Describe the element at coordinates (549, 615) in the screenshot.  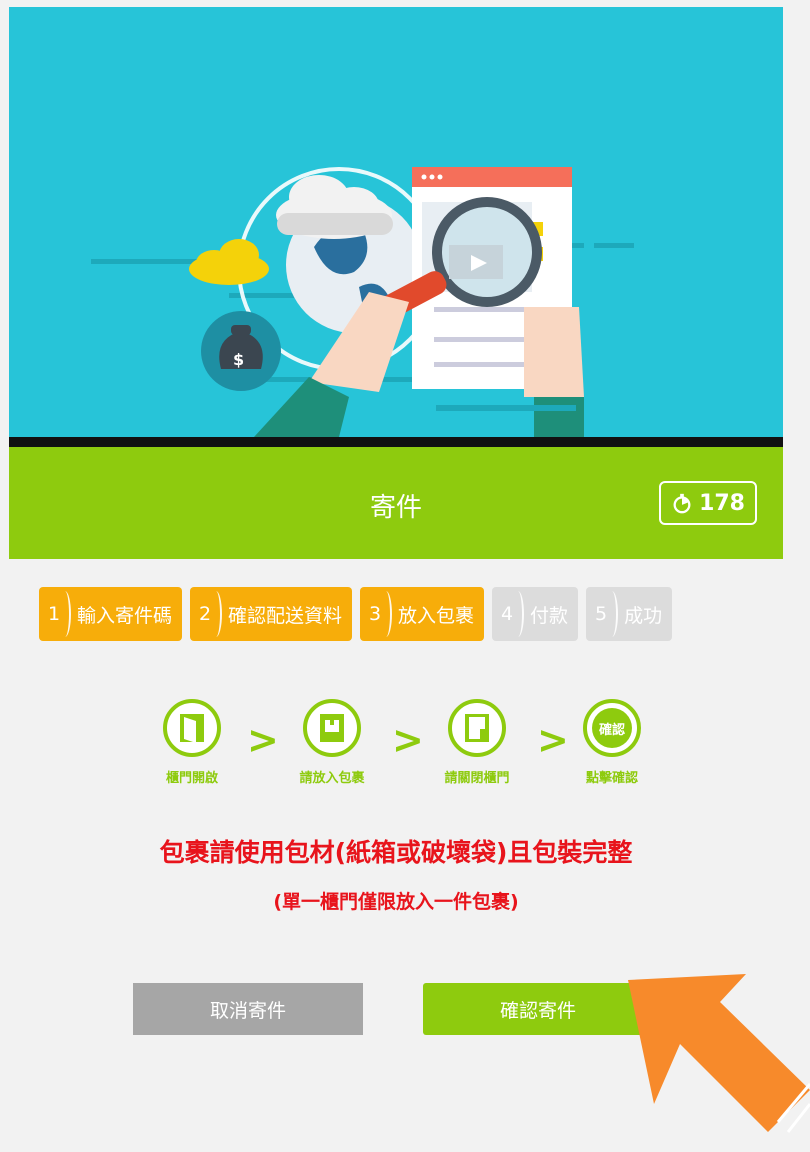
I see `step-label: 付款` at that location.